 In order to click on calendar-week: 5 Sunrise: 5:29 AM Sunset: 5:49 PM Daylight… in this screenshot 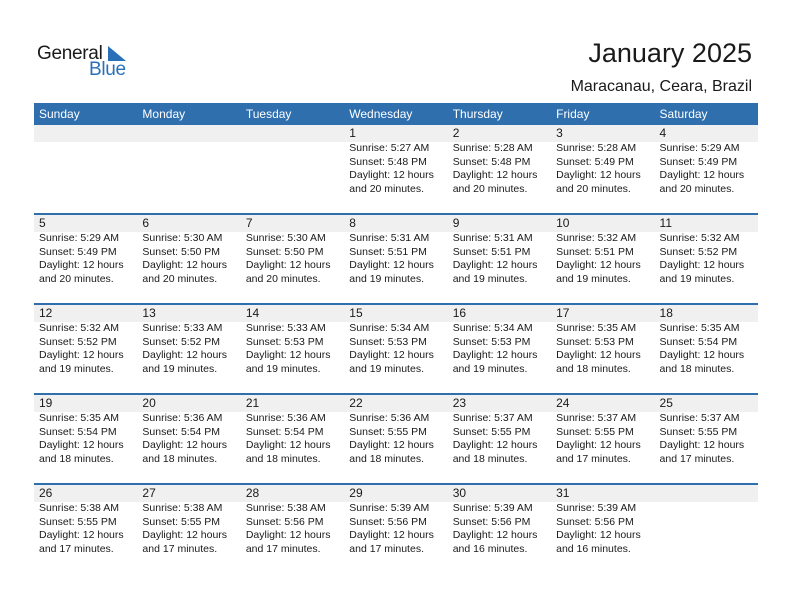, I will do `click(396, 258)`.